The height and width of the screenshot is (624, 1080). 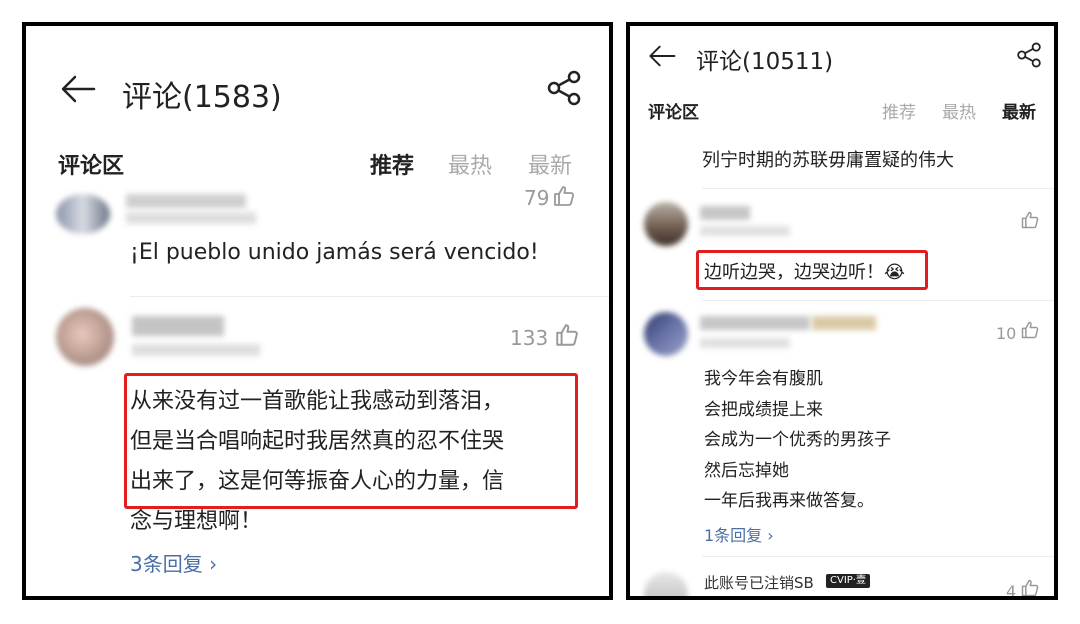 What do you see at coordinates (173, 562) in the screenshot?
I see `replies-link: 3条回复 ›` at bounding box center [173, 562].